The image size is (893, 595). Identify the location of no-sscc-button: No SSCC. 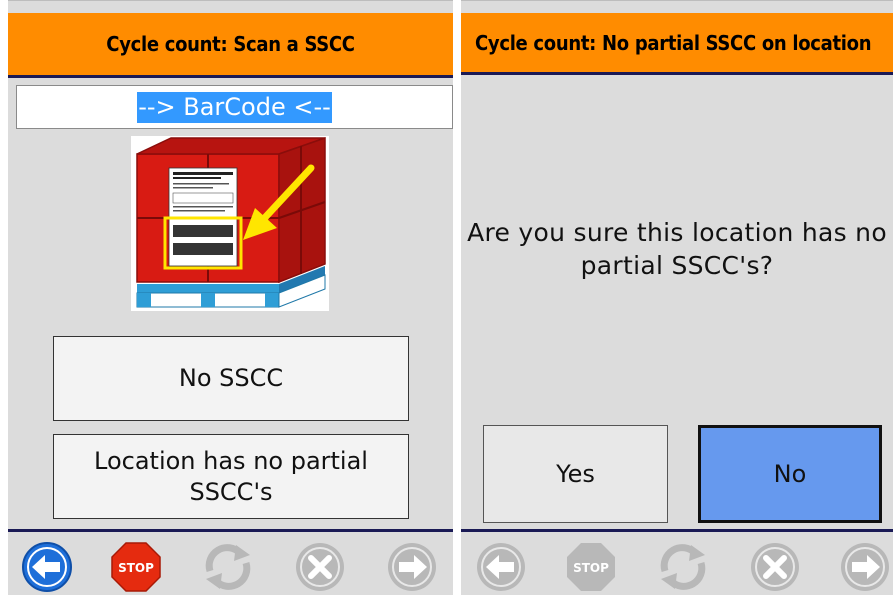
(231, 378).